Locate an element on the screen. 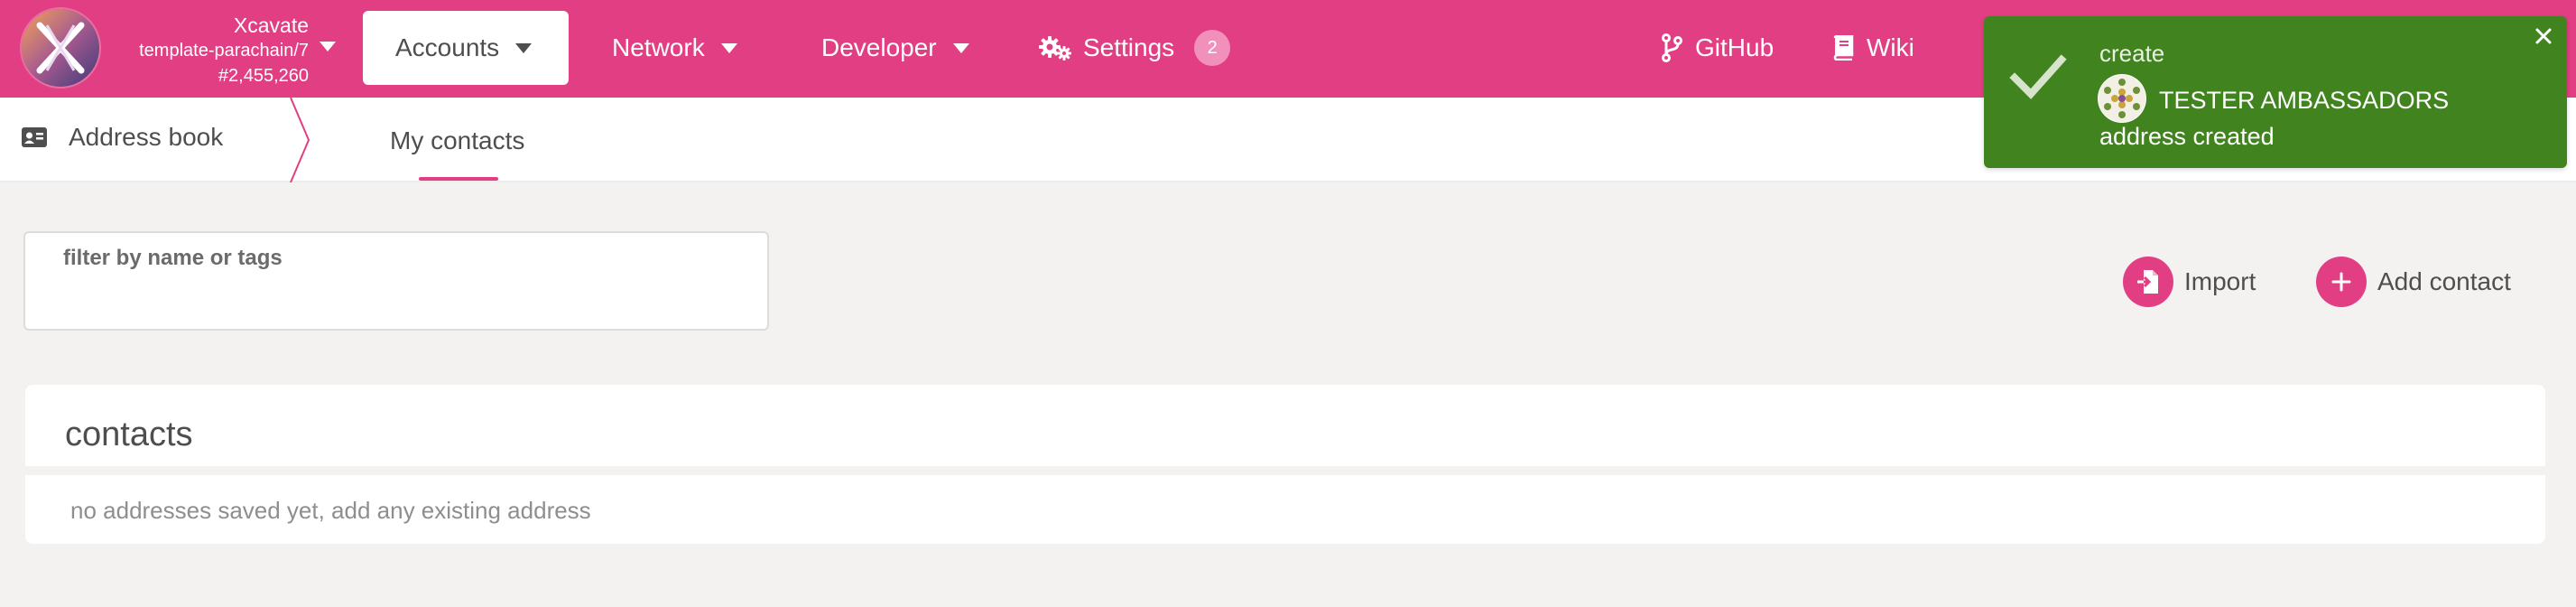  import-button: Import is located at coordinates (2189, 282).